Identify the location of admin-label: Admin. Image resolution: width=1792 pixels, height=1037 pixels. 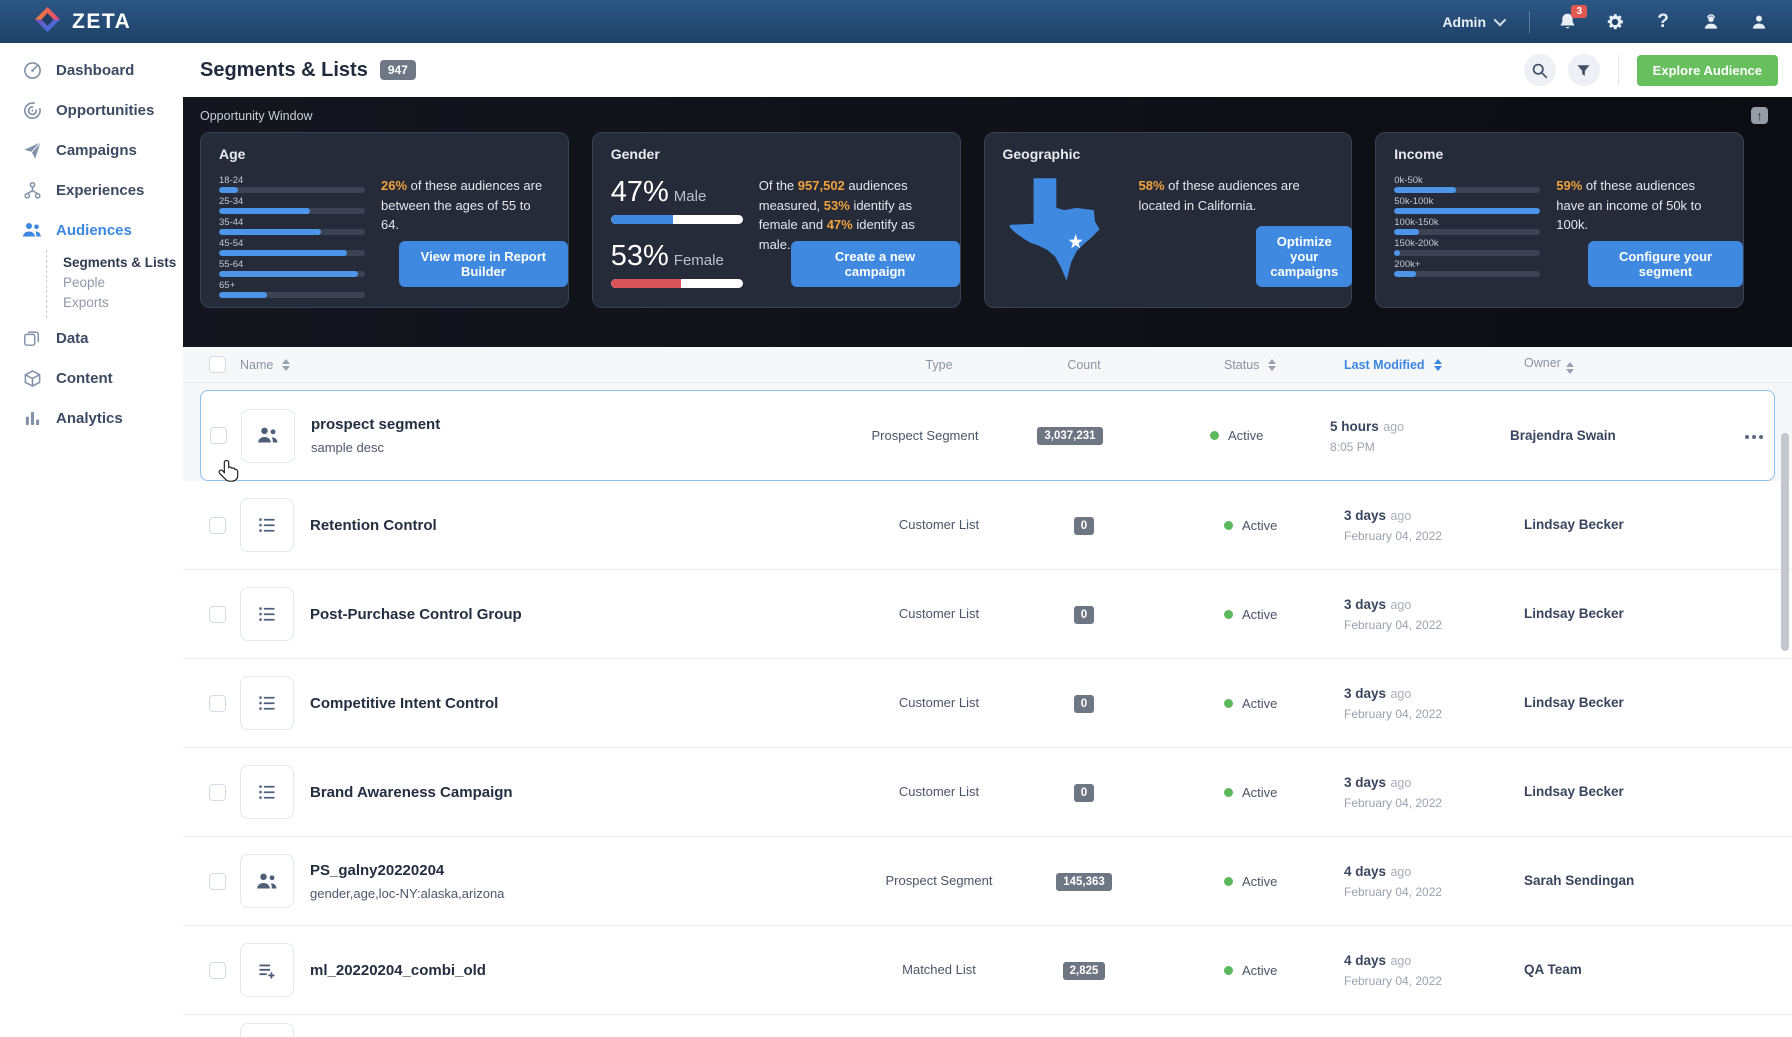
(1464, 21).